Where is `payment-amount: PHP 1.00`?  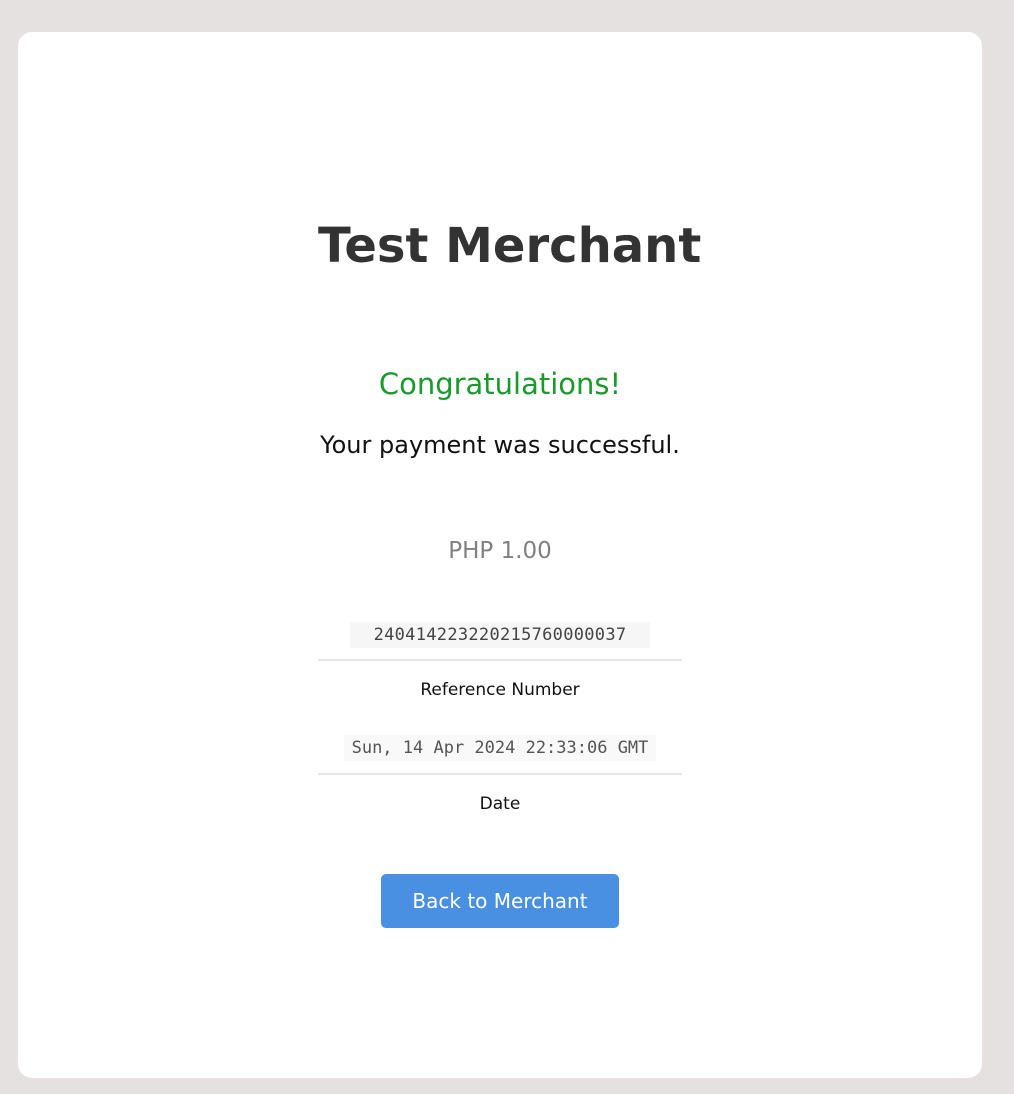 payment-amount: PHP 1.00 is located at coordinates (500, 551).